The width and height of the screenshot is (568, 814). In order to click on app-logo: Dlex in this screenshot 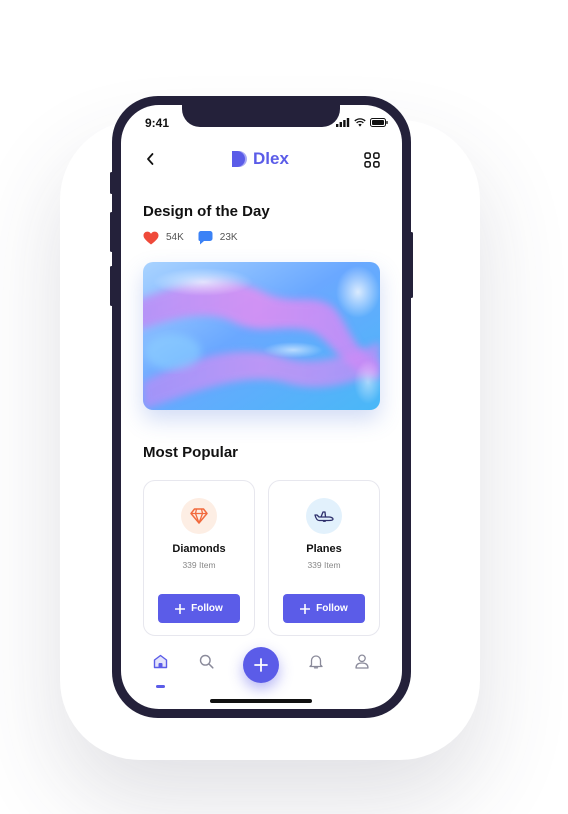, I will do `click(259, 159)`.